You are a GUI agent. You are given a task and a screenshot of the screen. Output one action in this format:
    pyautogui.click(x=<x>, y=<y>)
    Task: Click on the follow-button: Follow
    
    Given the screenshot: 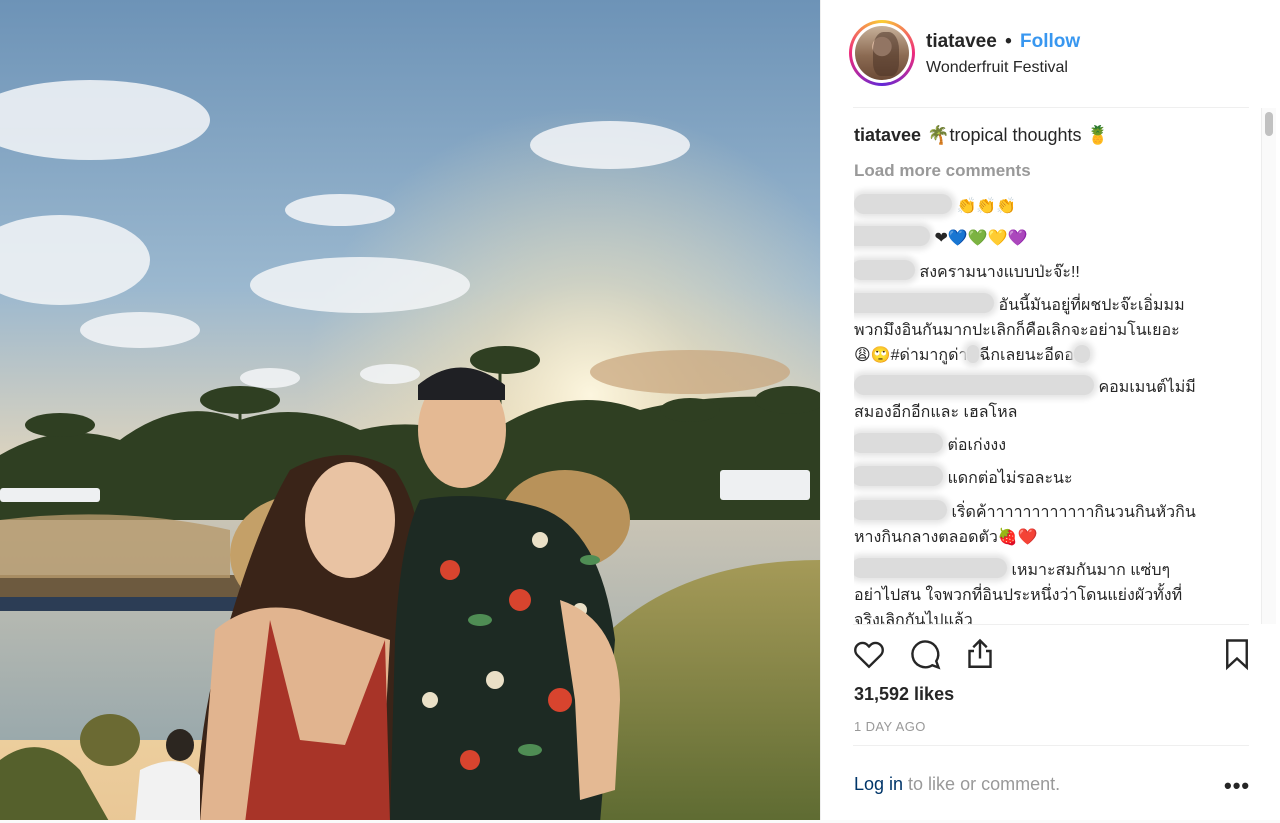 What is the action you would take?
    pyautogui.click(x=1050, y=41)
    